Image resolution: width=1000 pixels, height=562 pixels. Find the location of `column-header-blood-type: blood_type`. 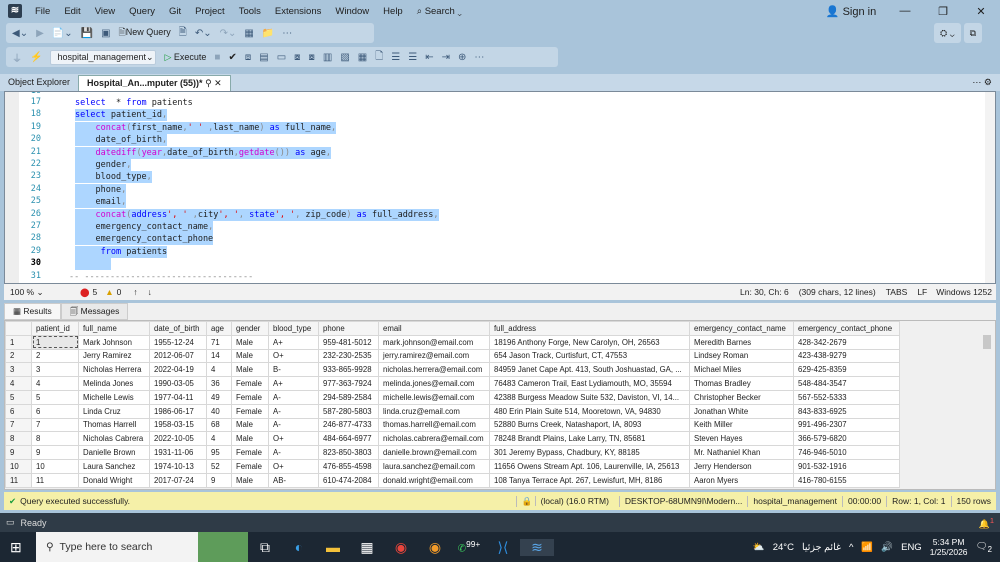

column-header-blood-type: blood_type is located at coordinates (293, 328).